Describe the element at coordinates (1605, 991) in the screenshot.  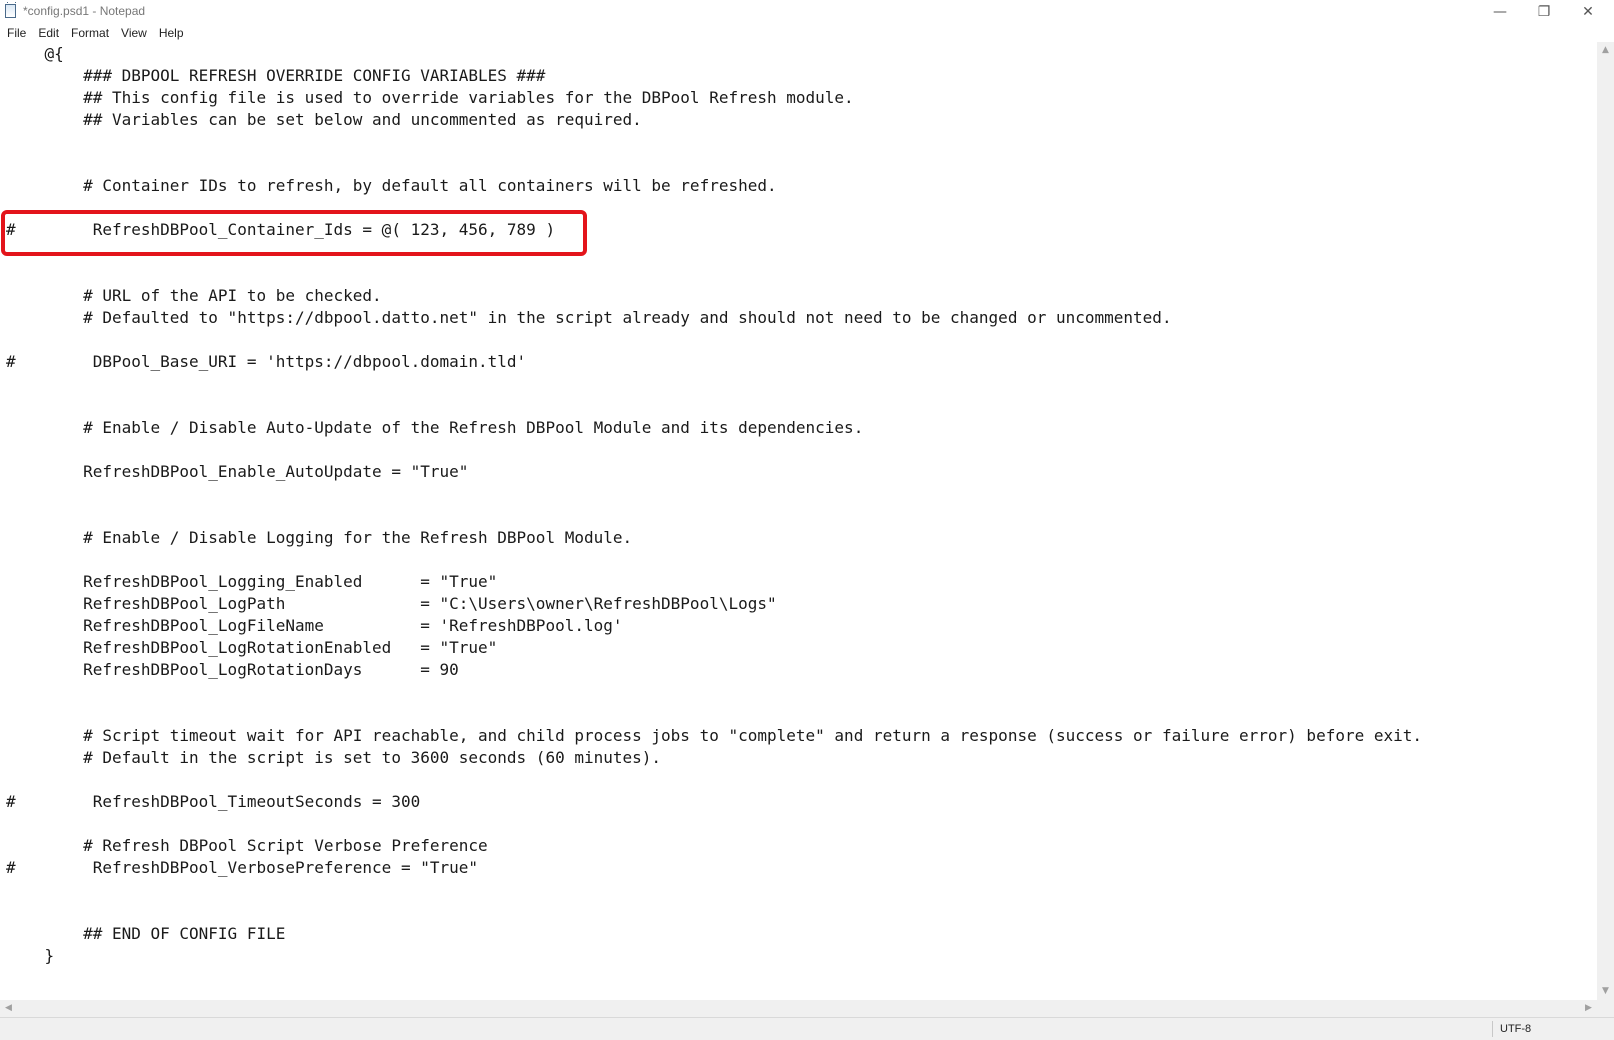
I see `scroll-down-icon: ▼` at that location.